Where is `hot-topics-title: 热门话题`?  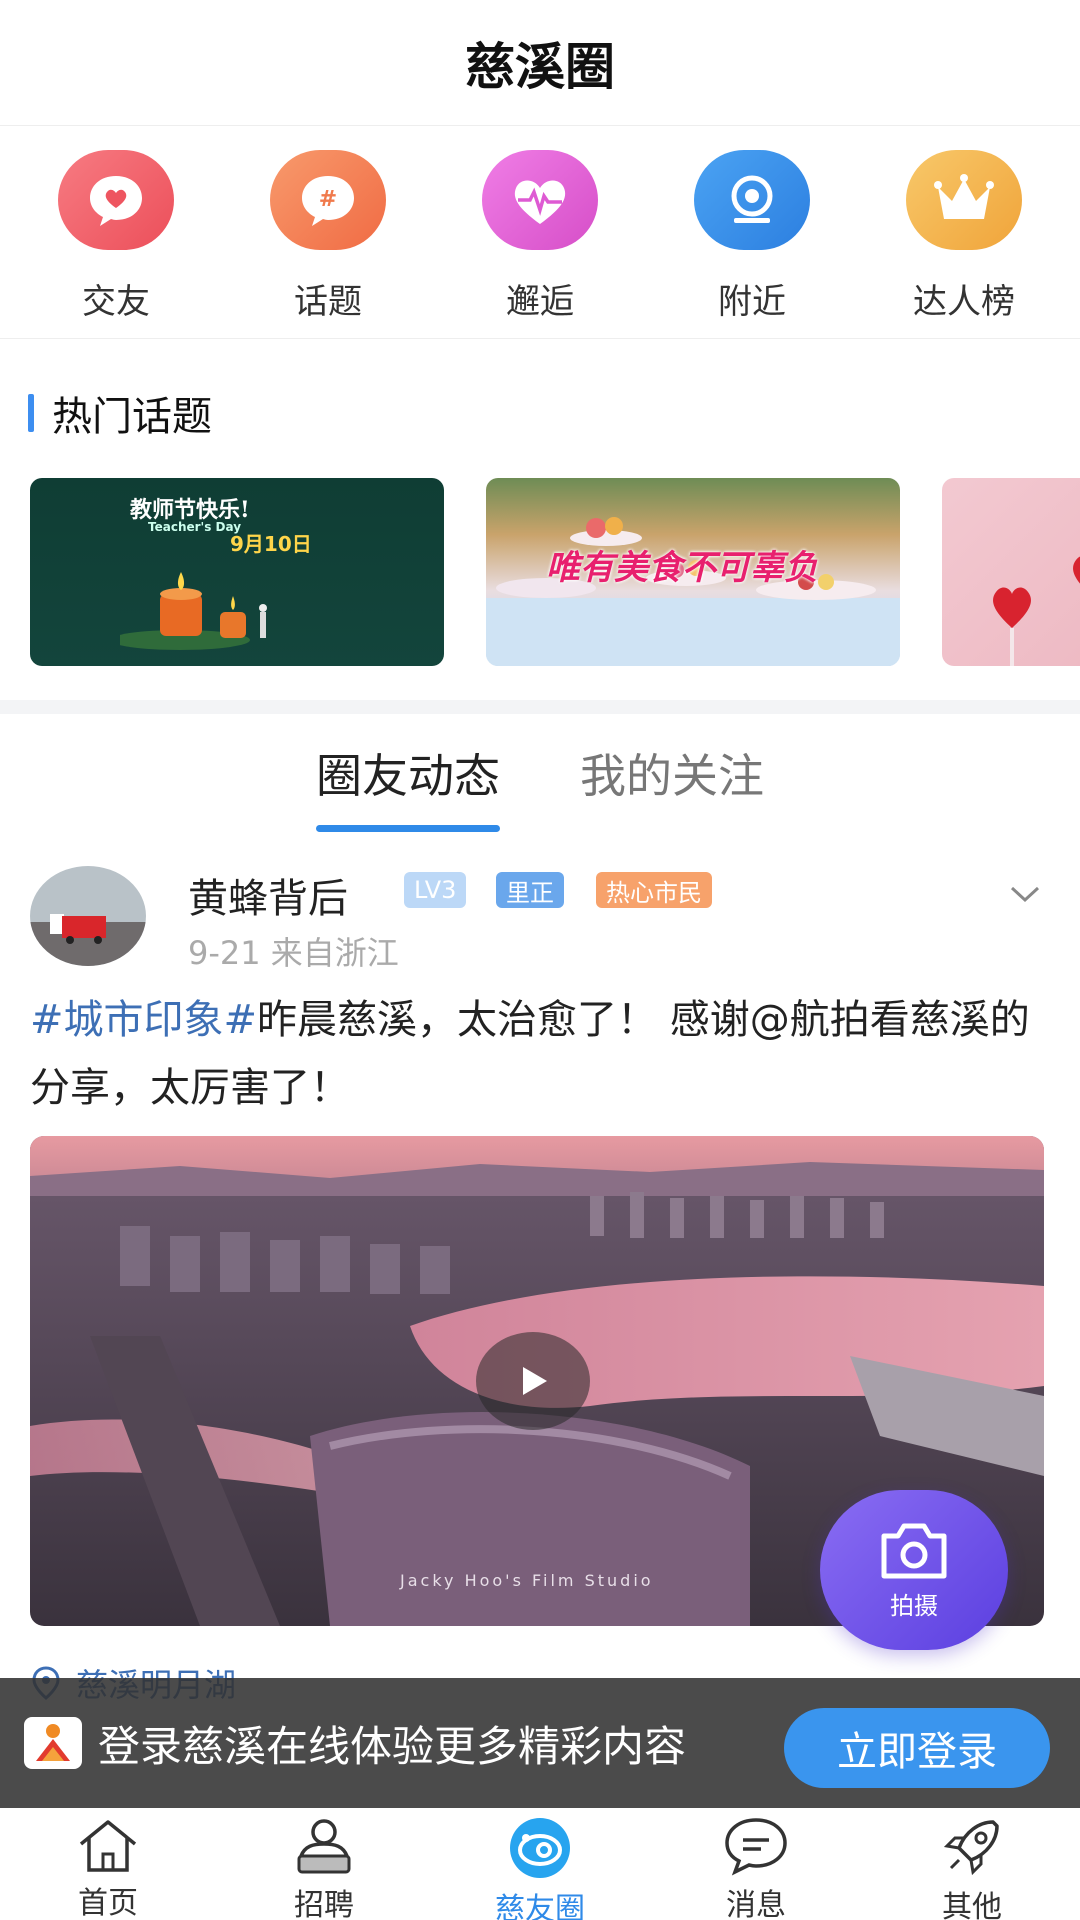
hot-topics-title: 热门话题 is located at coordinates (132, 417).